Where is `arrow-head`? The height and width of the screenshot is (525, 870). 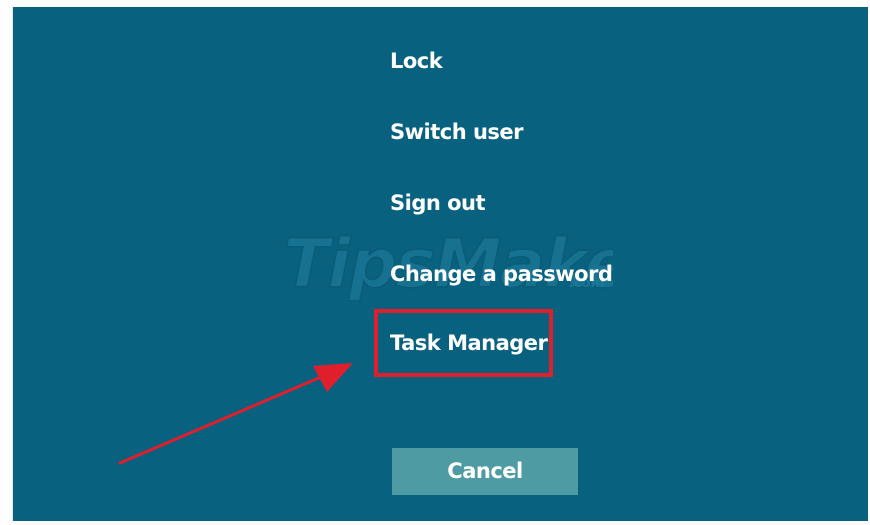
arrow-head is located at coordinates (333, 377).